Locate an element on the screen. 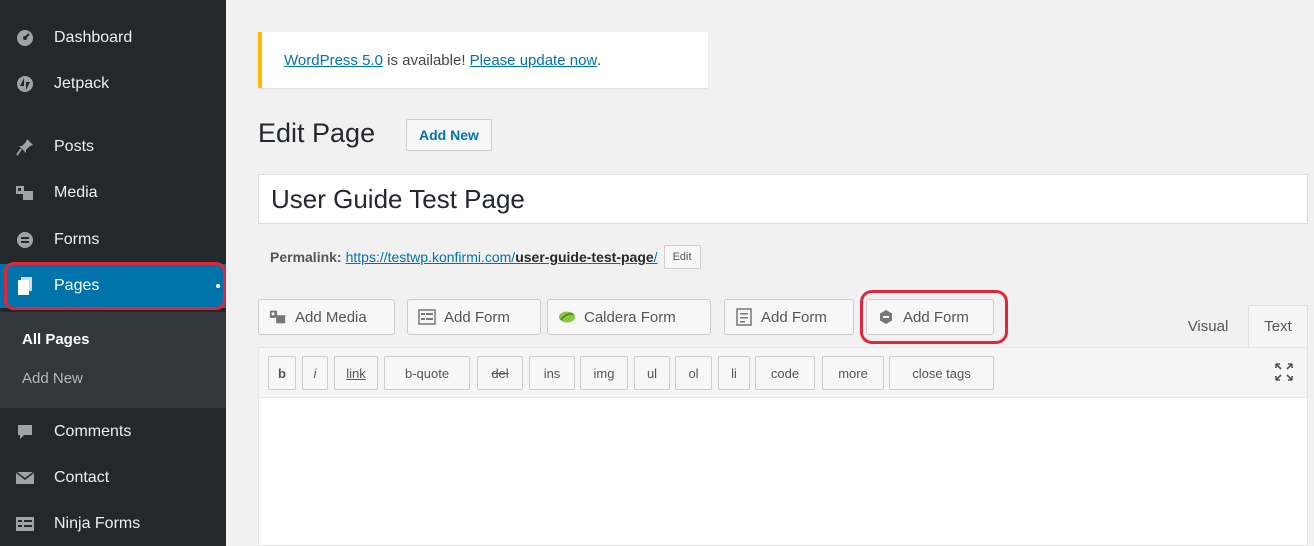 This screenshot has height=546, width=1314. sidebar-item-label: Pages is located at coordinates (77, 285).